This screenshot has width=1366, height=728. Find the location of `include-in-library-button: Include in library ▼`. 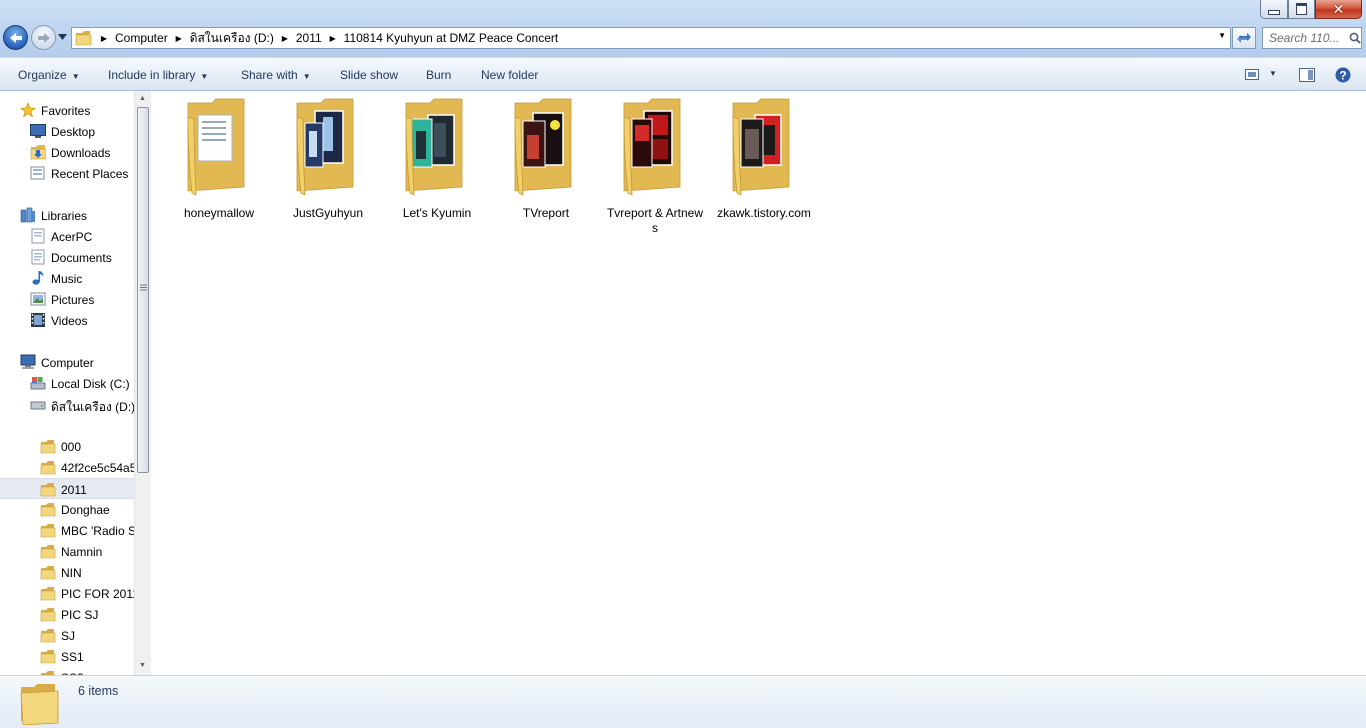

include-in-library-button: Include in library ▼ is located at coordinates (158, 75).